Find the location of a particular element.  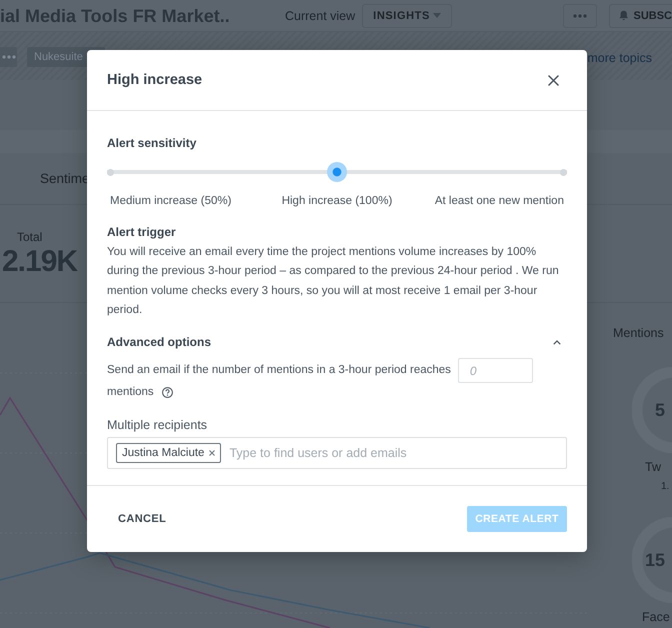

source-name: Tw is located at coordinates (653, 467).